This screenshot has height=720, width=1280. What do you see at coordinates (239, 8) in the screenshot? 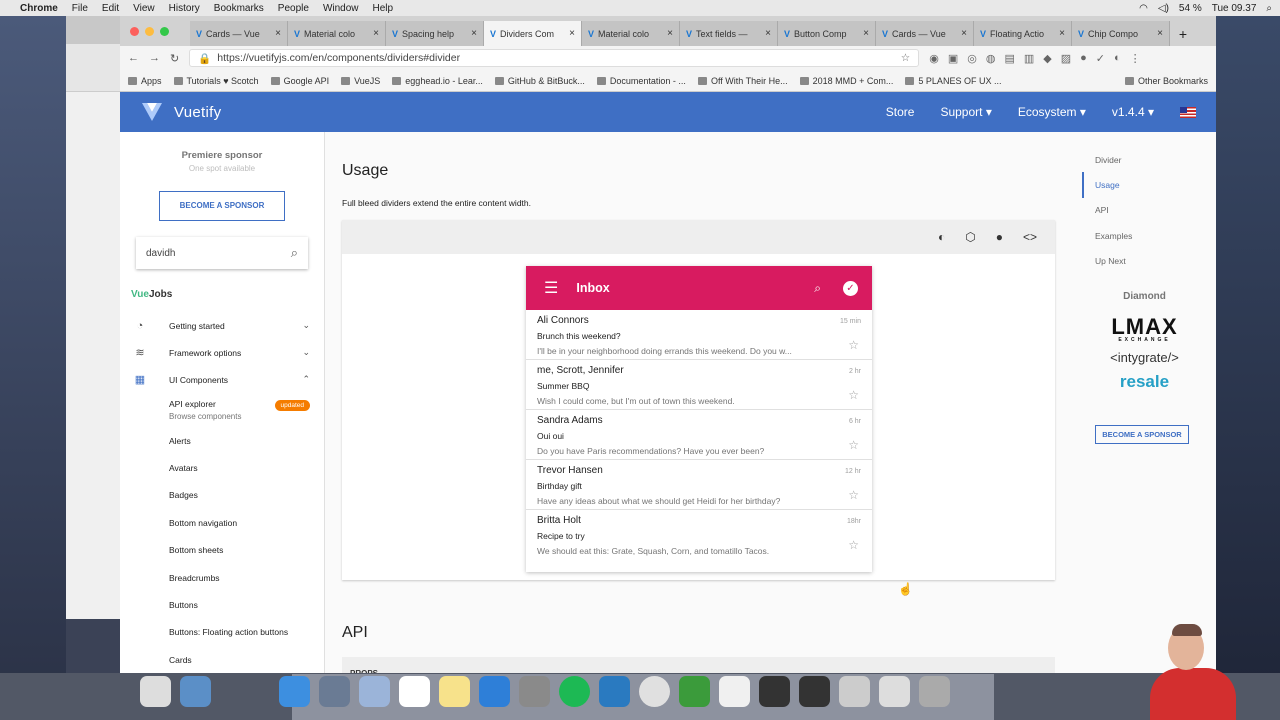
I see `menu-bookmarks: Bookmarks` at bounding box center [239, 8].